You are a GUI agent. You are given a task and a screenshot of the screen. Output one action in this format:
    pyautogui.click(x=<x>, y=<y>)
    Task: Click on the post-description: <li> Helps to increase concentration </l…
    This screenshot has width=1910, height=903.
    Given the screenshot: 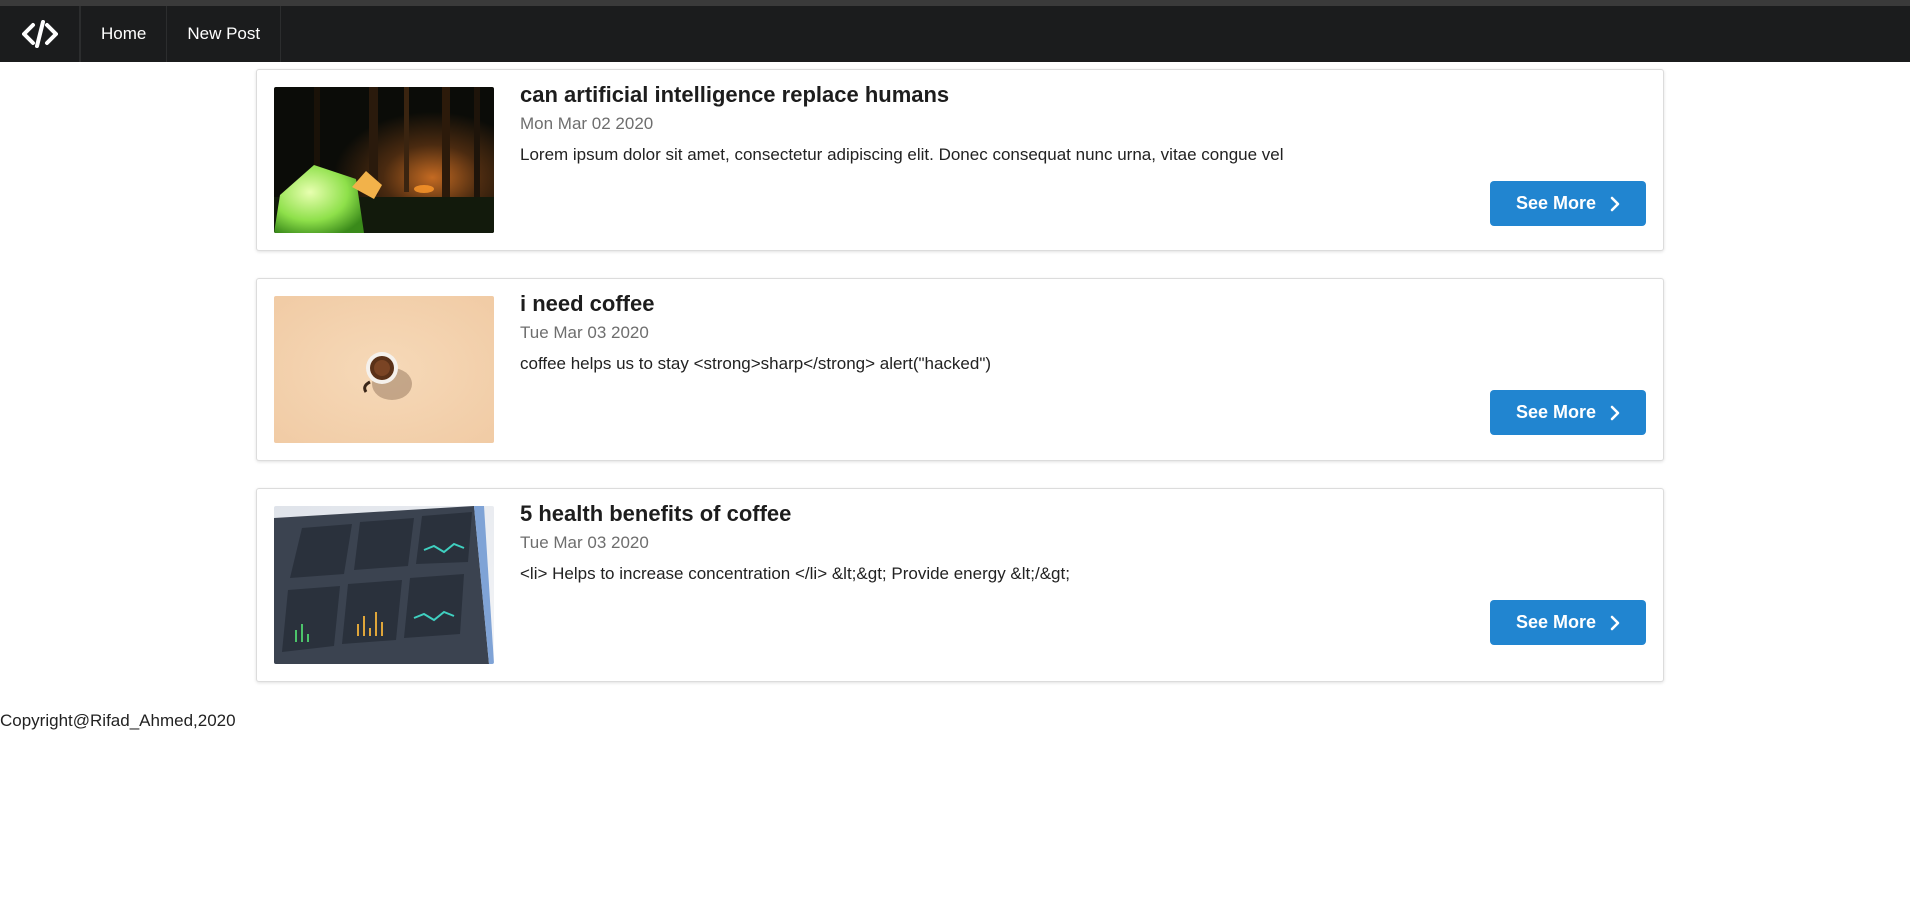 What is the action you would take?
    pyautogui.click(x=795, y=573)
    